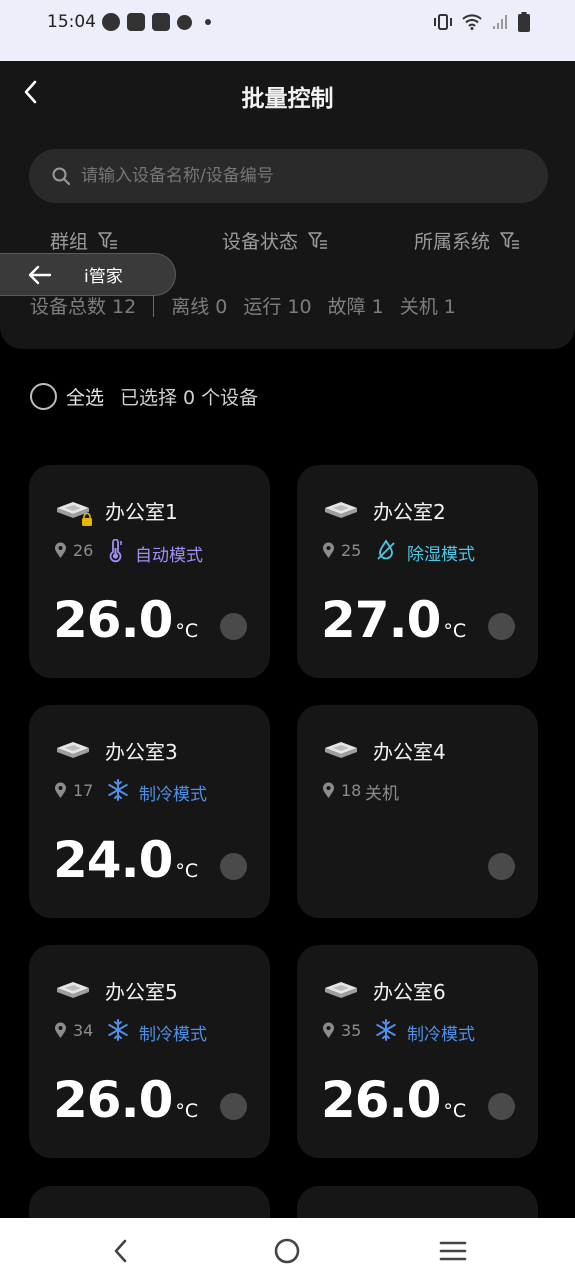 Image resolution: width=575 pixels, height=1280 pixels. Describe the element at coordinates (169, 556) in the screenshot. I see `device-mode-label: 自动模式` at that location.